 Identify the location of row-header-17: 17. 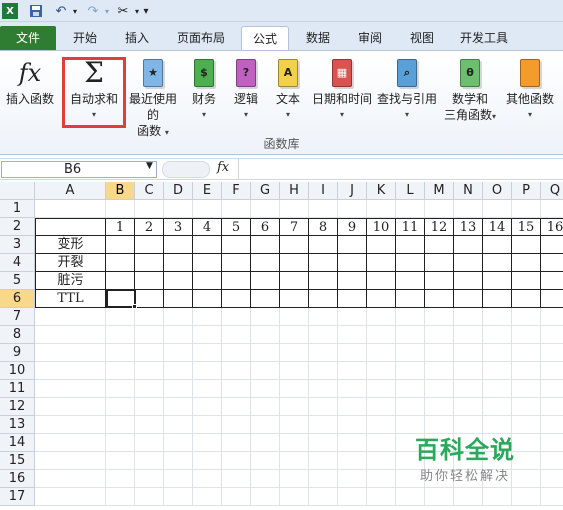
(17, 497).